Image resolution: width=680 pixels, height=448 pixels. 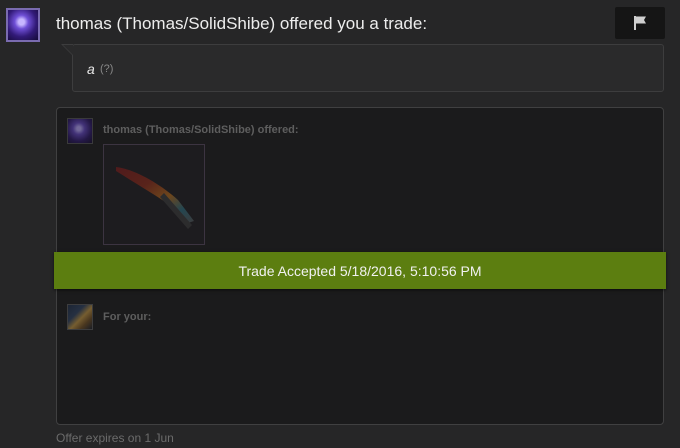 What do you see at coordinates (127, 317) in the screenshot?
I see `for-your-label: For your:` at bounding box center [127, 317].